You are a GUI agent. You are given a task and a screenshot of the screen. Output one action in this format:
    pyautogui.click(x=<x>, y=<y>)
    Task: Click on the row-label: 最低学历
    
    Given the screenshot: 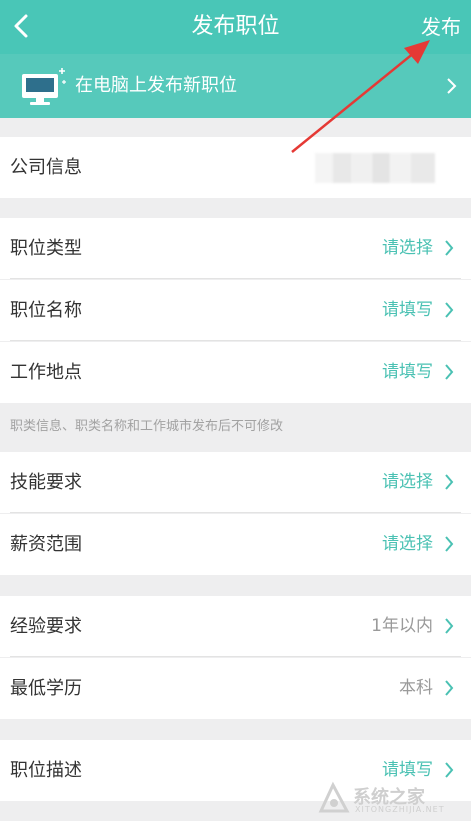 What is the action you would take?
    pyautogui.click(x=46, y=688)
    